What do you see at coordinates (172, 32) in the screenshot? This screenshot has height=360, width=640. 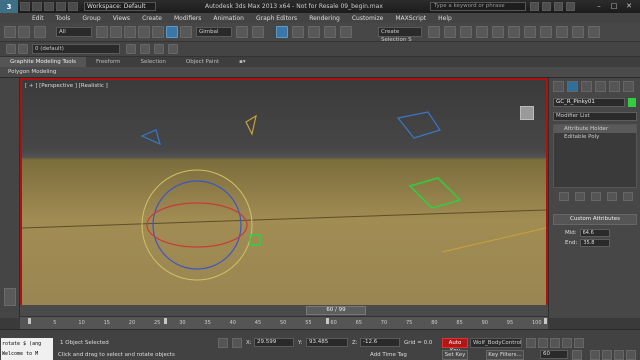 I see `select-rotate-icon` at bounding box center [172, 32].